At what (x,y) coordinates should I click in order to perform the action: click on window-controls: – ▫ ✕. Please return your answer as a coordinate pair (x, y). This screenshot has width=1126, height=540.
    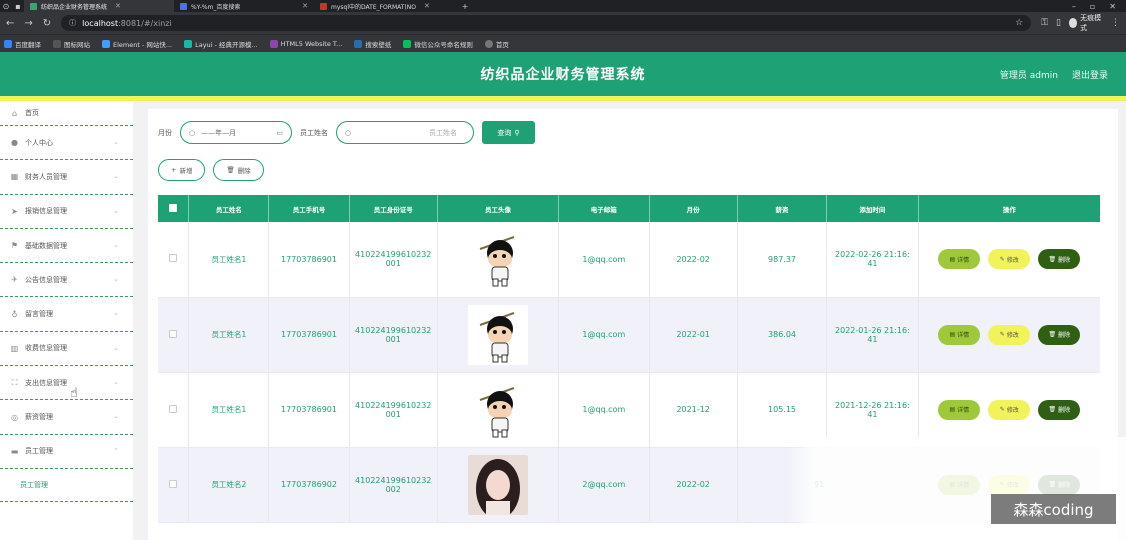
    Looking at the image, I should click on (1099, 6).